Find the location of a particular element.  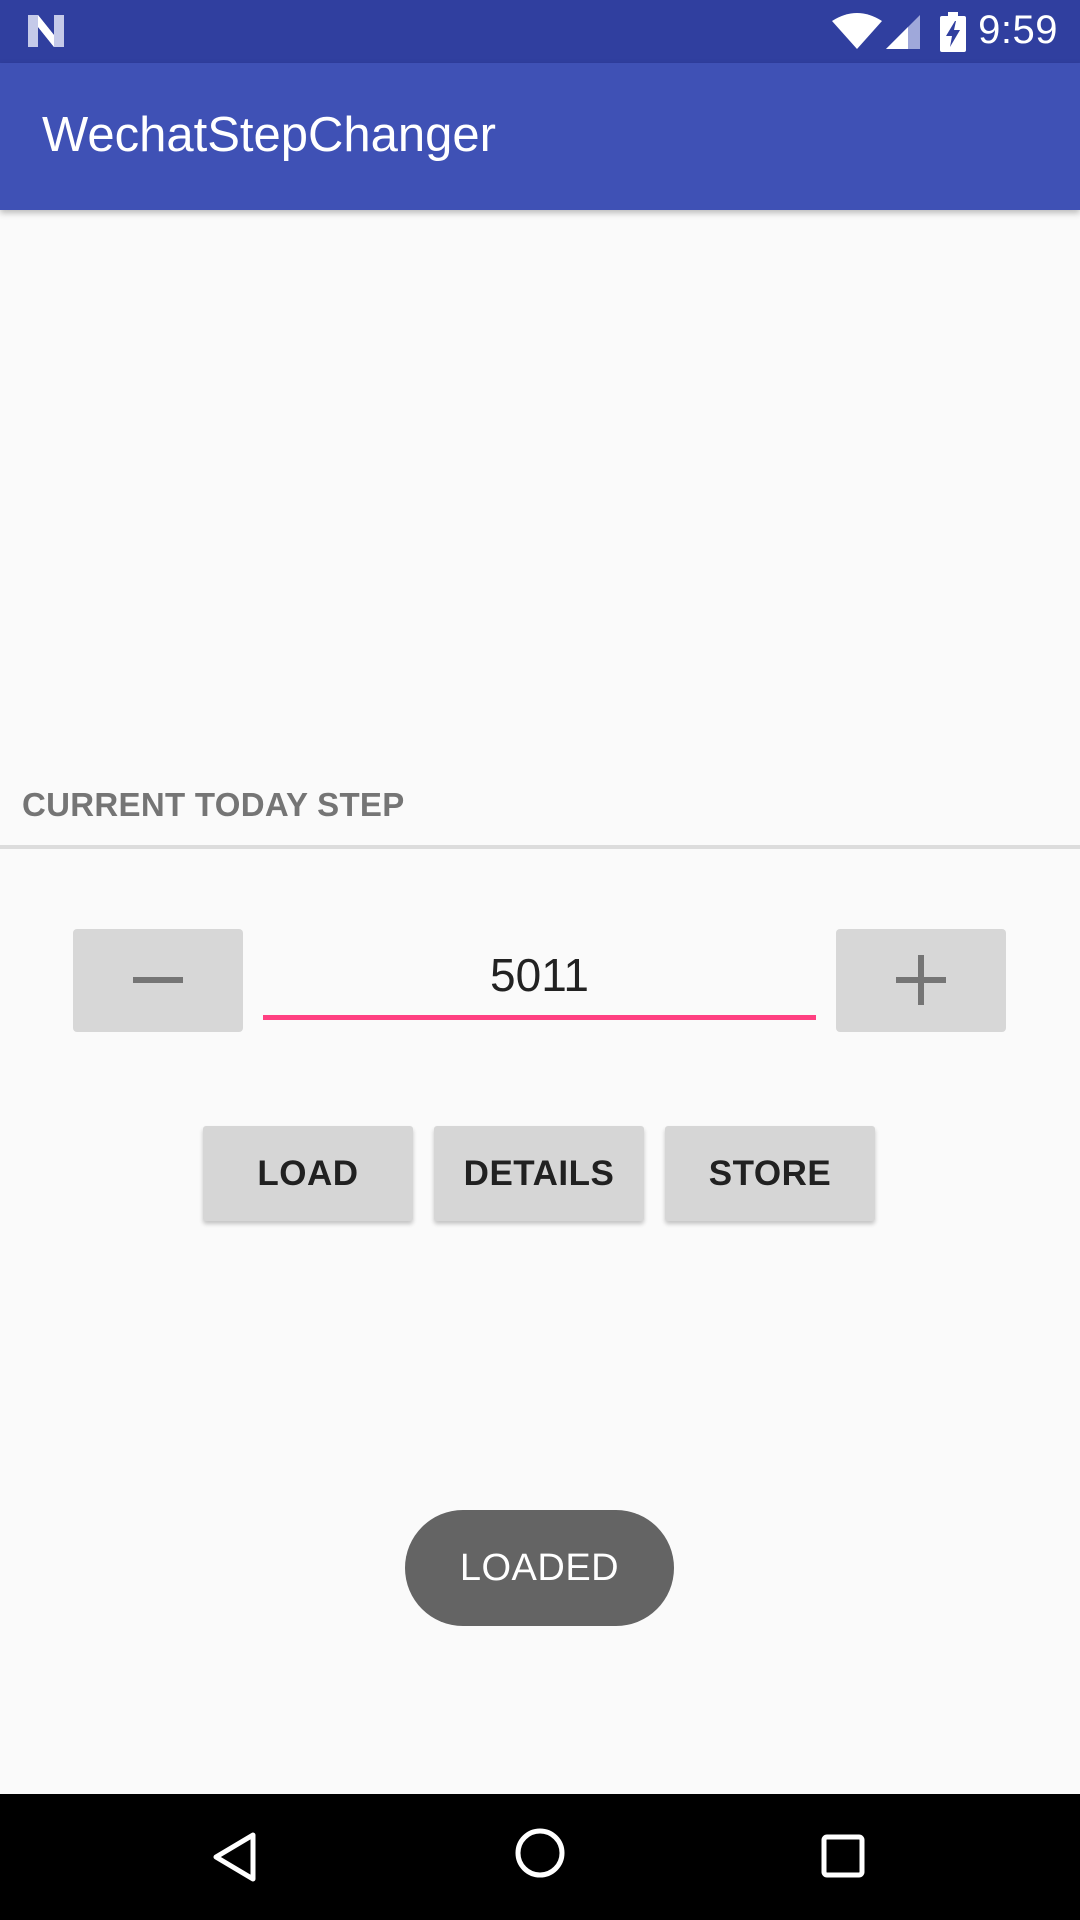

battery-charging-icon is located at coordinates (953, 34).